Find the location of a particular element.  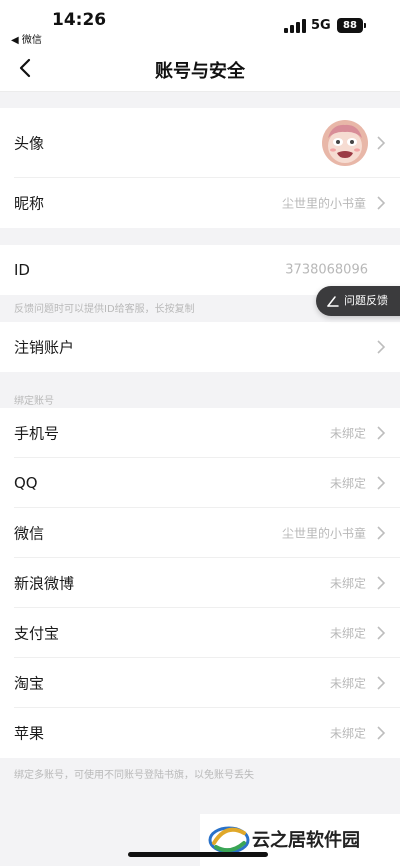

bind-footer-hint: 绑定多账号，可使用不同账号登陆书旗，以免账号丢失 is located at coordinates (134, 775).